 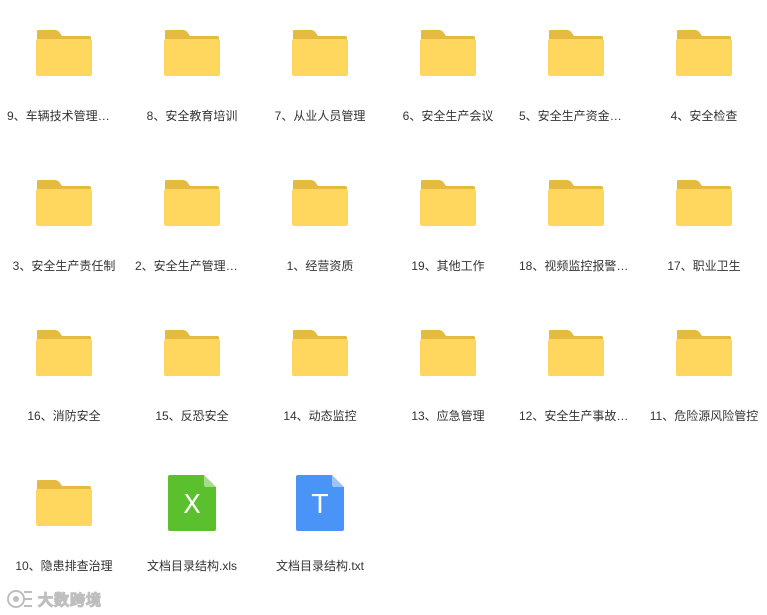 I want to click on item-label: 8、安全教育培训, so click(x=192, y=116).